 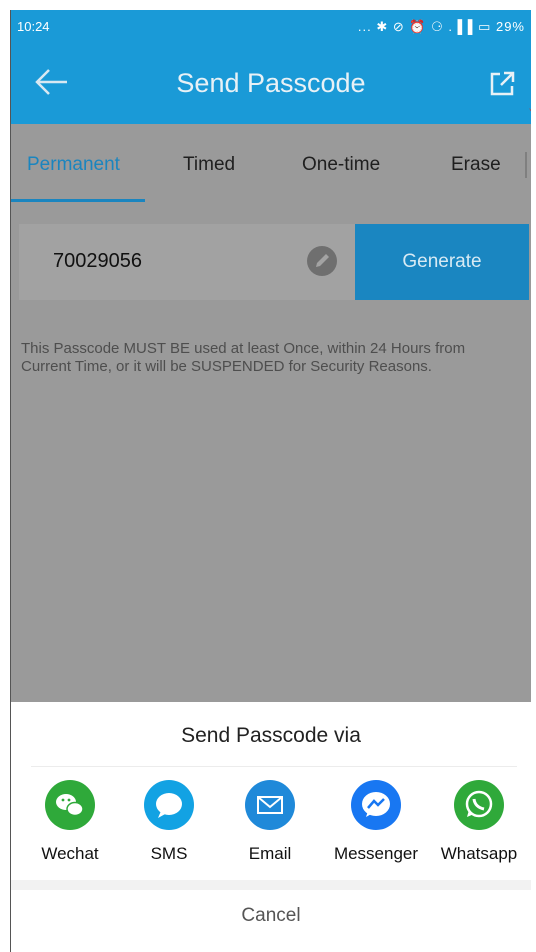 What do you see at coordinates (70, 853) in the screenshot?
I see `share-option-label: Wechat` at bounding box center [70, 853].